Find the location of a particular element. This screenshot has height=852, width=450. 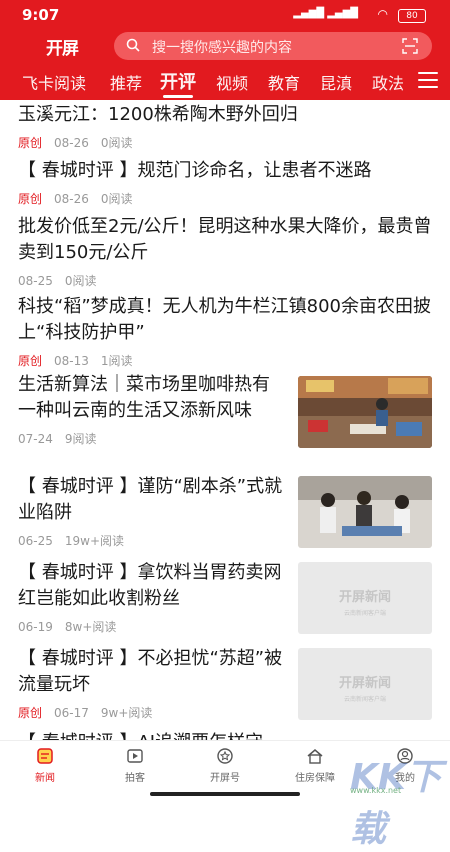

article-title: 【 春城时评 】拿饮料当胃药卖网红岂能如此收割粉丝 is located at coordinates (150, 585).